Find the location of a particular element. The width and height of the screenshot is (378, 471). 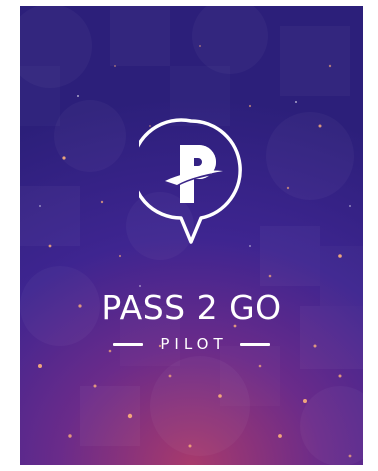

subtitle-row: PILOT is located at coordinates (191, 344).